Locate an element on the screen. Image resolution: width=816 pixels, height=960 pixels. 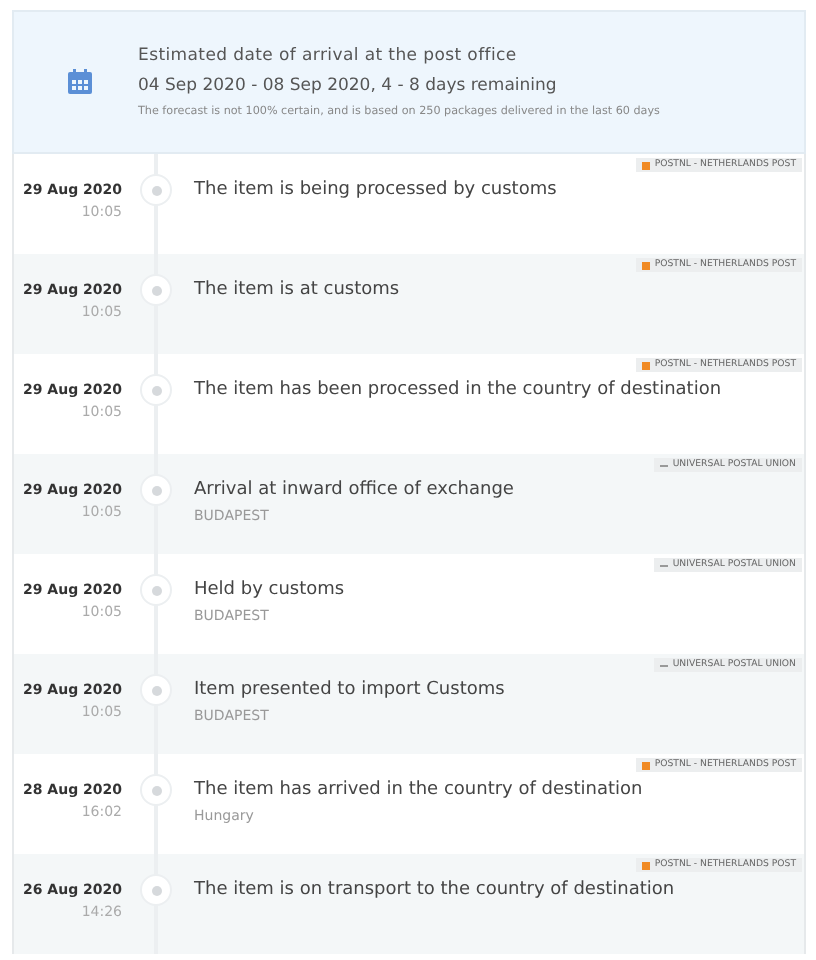
event-status: Arrival at inward office of exchange is located at coordinates (355, 490).